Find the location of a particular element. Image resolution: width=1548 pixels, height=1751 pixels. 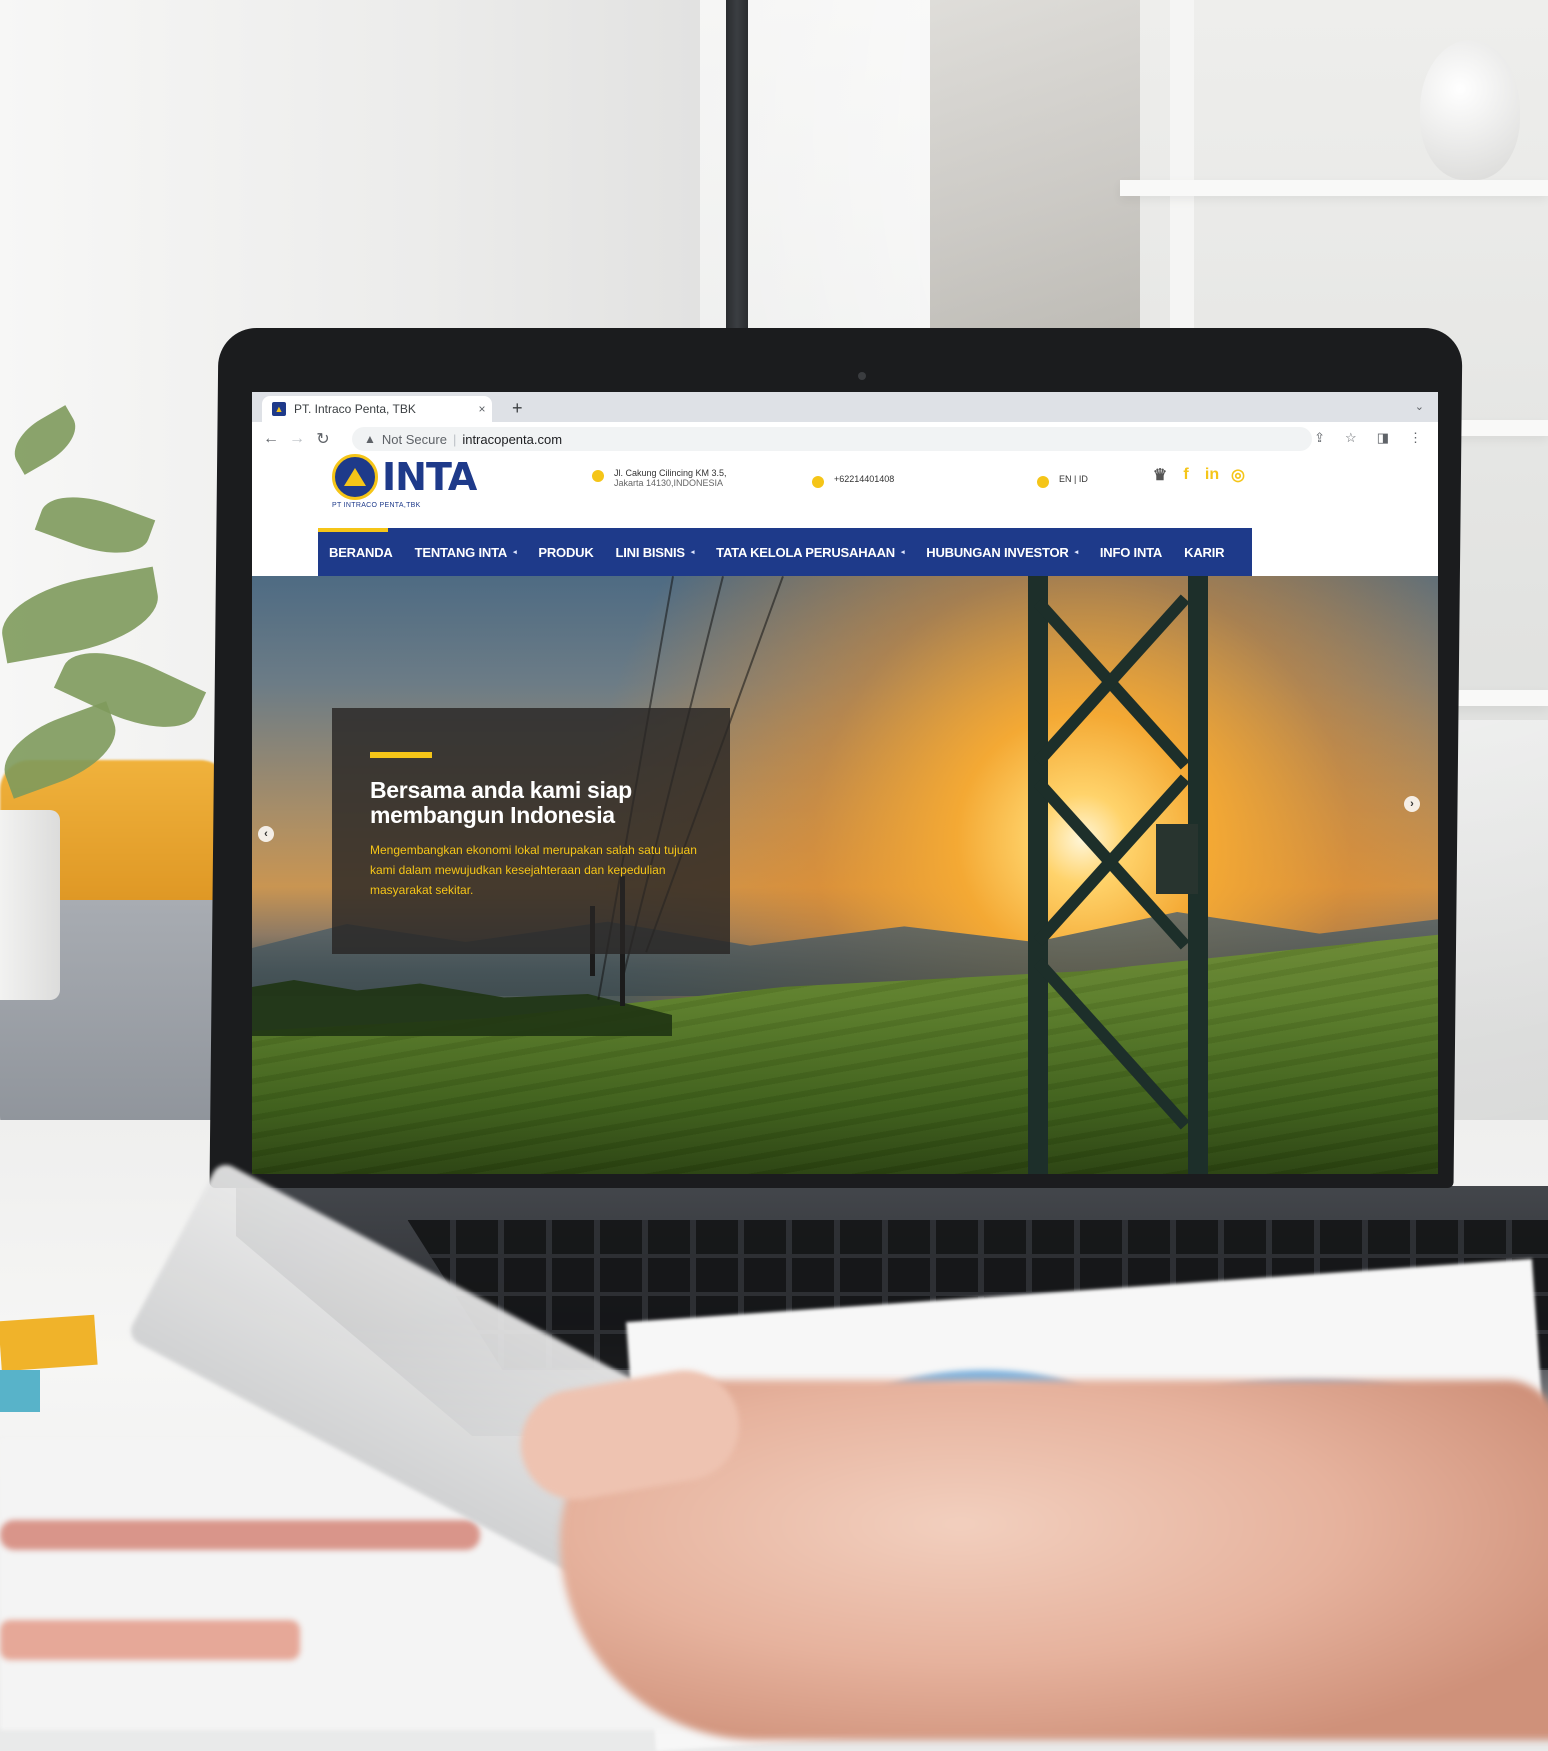

nav-label: KARIR is located at coordinates (1204, 552).